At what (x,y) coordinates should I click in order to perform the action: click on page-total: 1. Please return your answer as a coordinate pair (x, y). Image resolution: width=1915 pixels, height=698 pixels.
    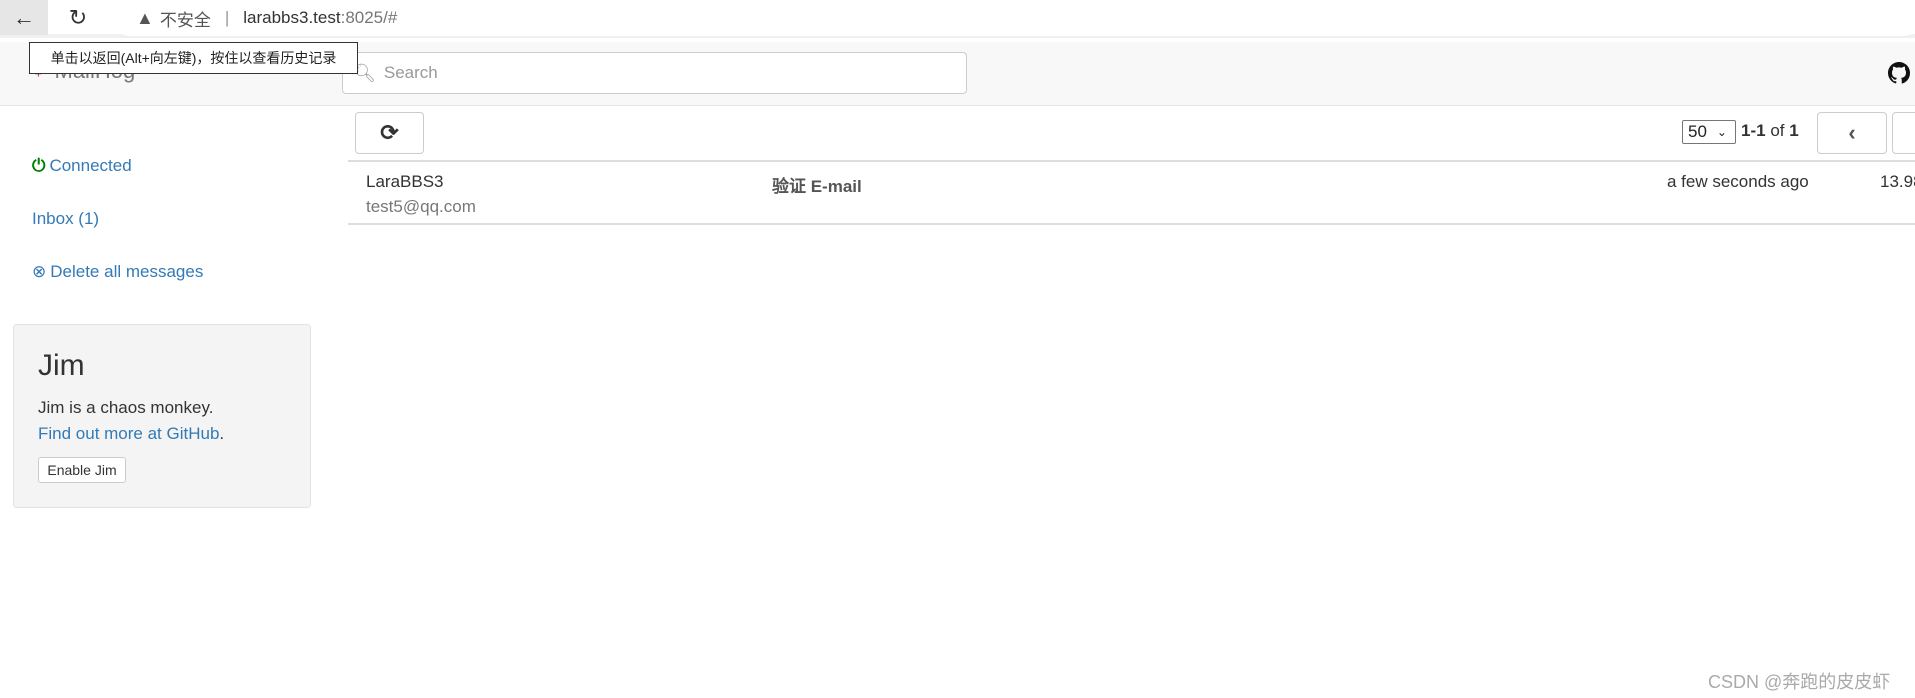
    Looking at the image, I should click on (1794, 130).